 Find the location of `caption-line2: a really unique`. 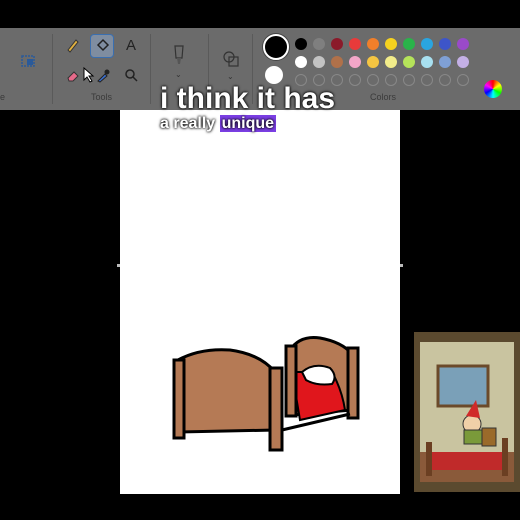

caption-line2: a really unique is located at coordinates (247, 124).